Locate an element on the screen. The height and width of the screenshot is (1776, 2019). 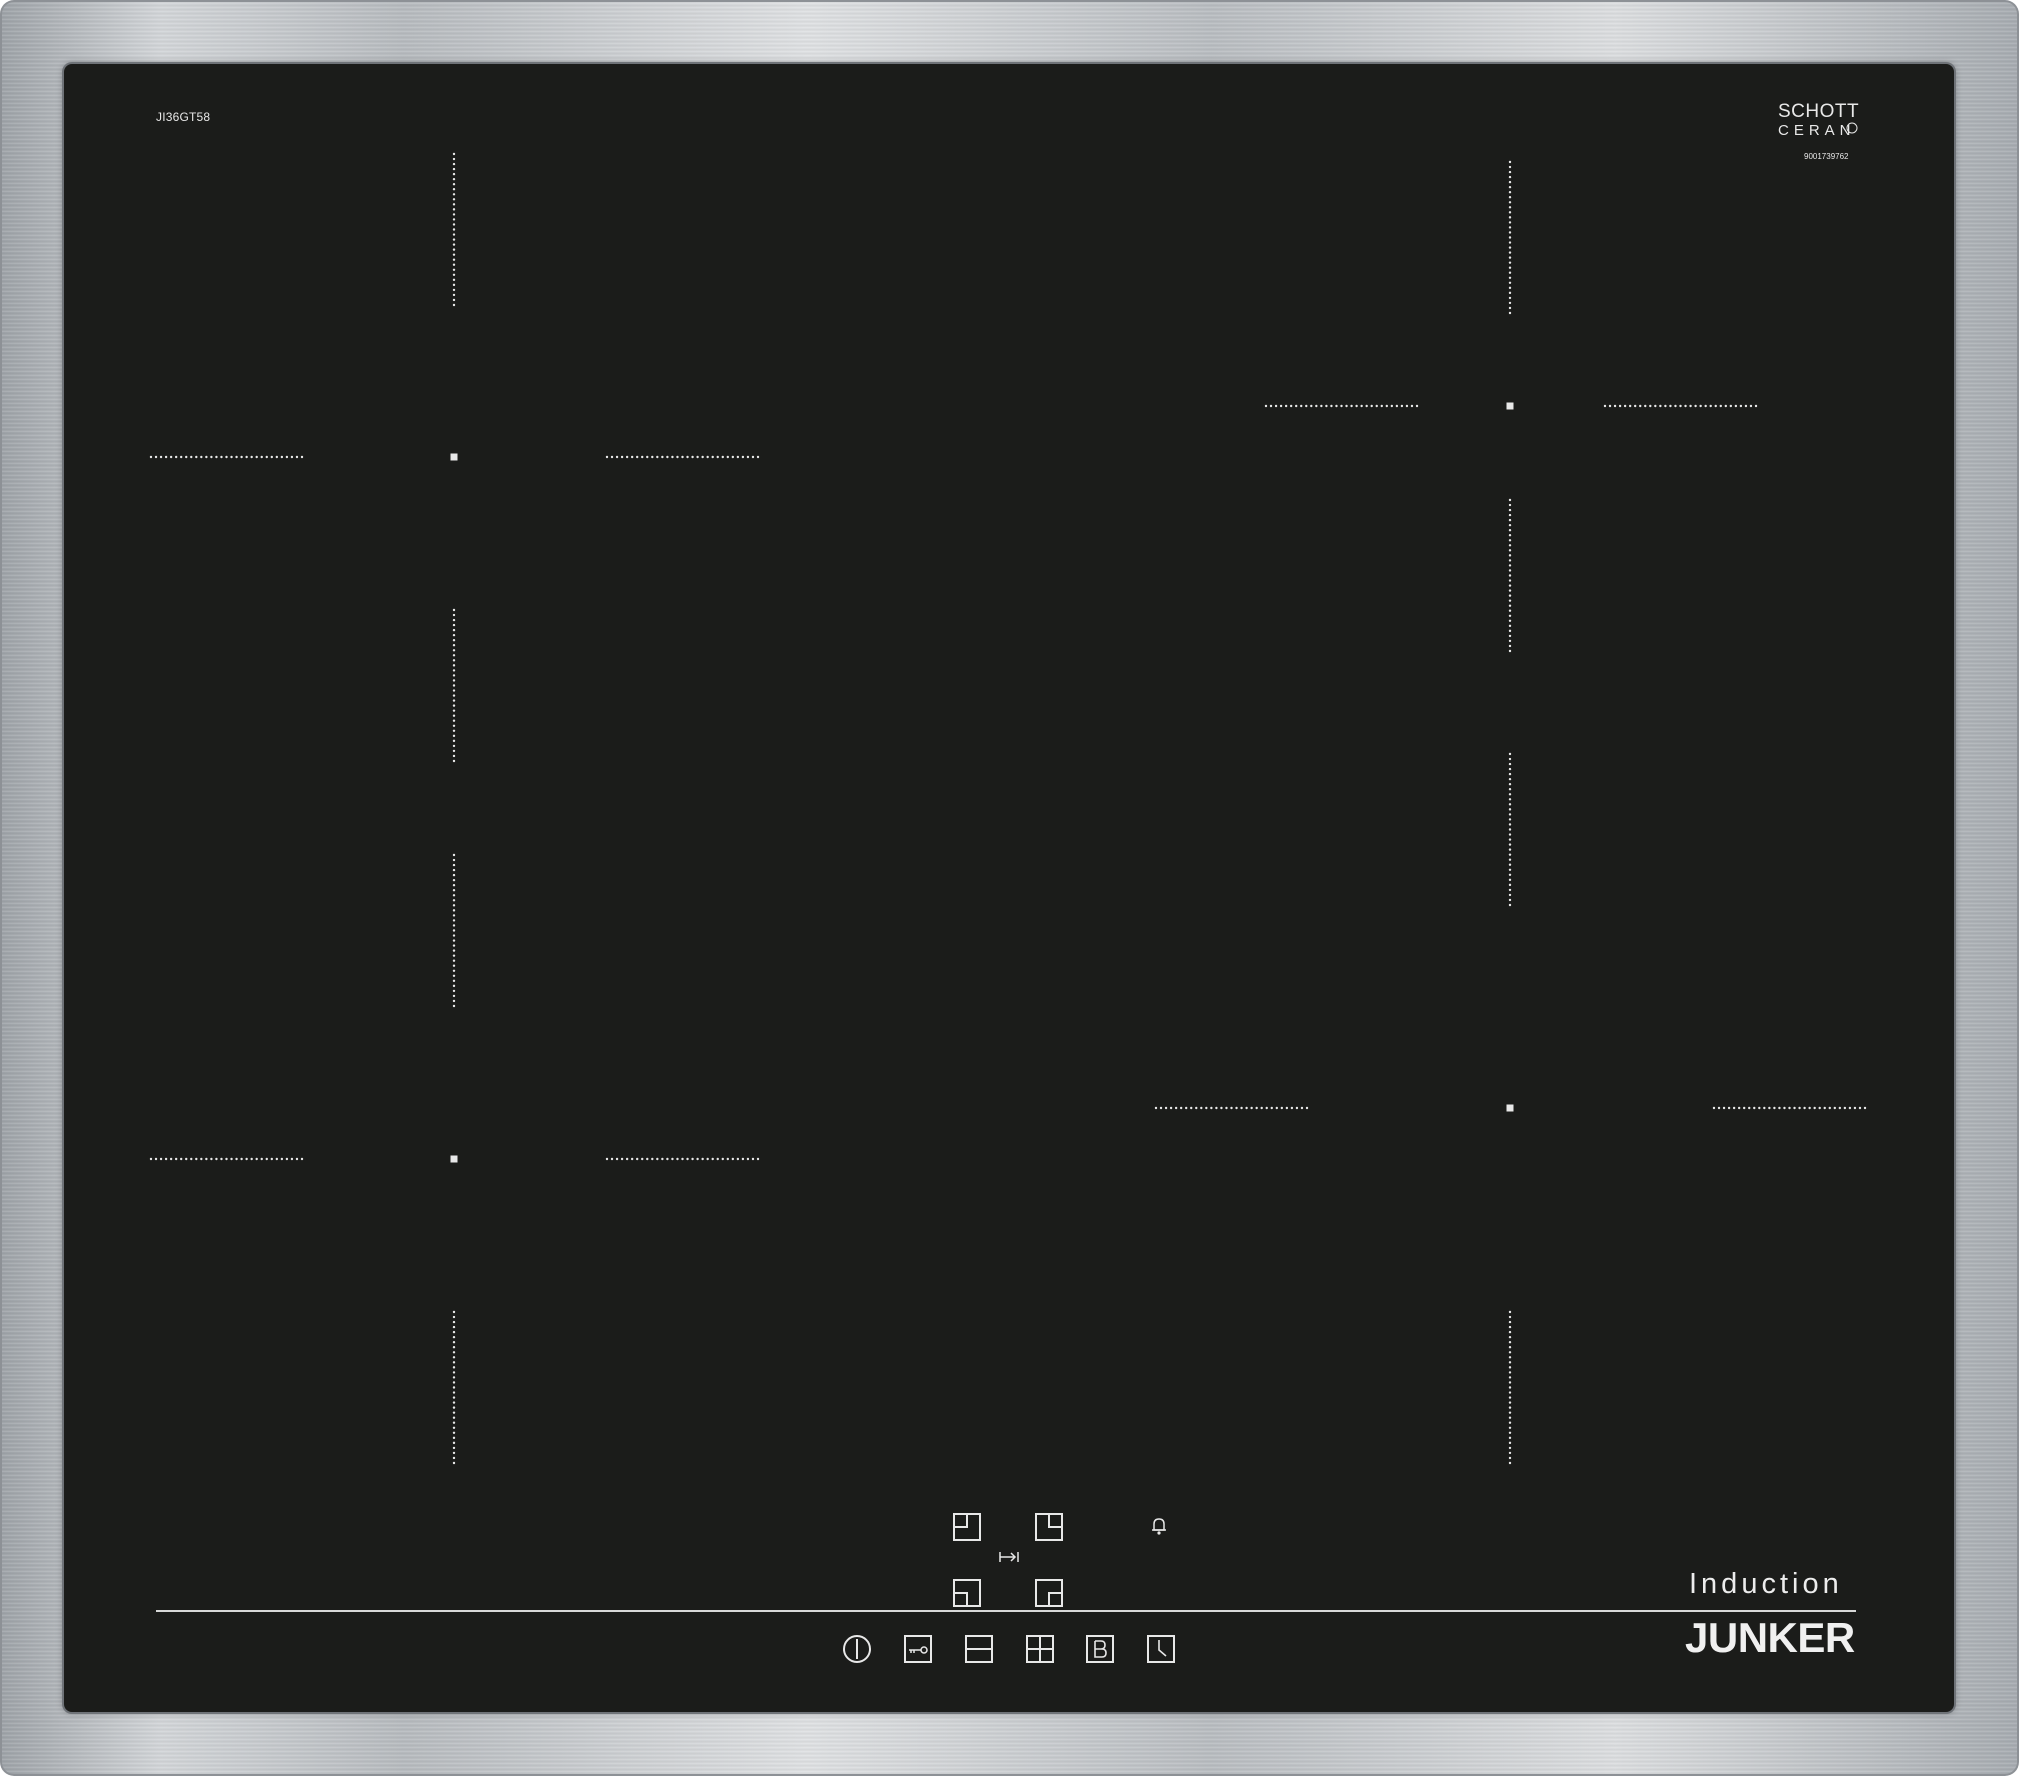
model-label: JI36GT58 is located at coordinates (183, 117).